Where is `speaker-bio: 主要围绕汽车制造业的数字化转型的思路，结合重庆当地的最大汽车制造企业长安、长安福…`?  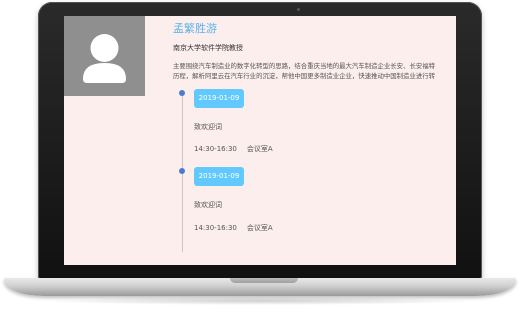
speaker-bio: 主要围绕汽车制造业的数字化转型的思路，结合重庆当地的最大汽车制造企业长安、长安福… is located at coordinates (314, 71).